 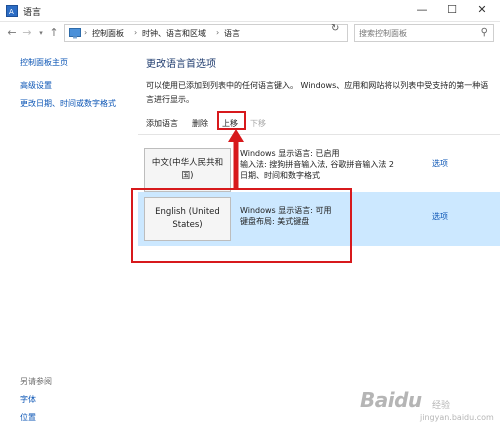 What do you see at coordinates (54, 33) in the screenshot?
I see `up-arrow-icon: ↑` at bounding box center [54, 33].